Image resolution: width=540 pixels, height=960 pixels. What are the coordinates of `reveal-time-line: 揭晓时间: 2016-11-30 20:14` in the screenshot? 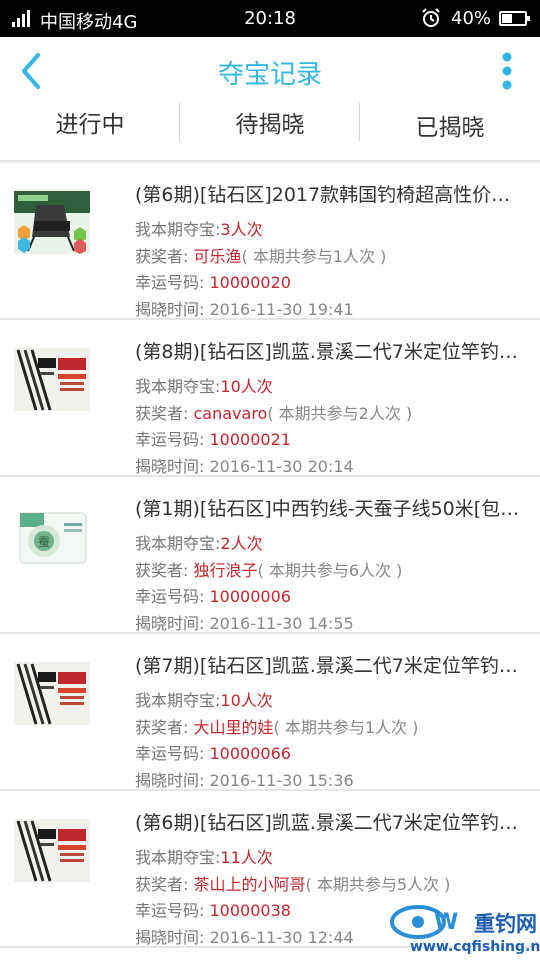 It's located at (244, 465).